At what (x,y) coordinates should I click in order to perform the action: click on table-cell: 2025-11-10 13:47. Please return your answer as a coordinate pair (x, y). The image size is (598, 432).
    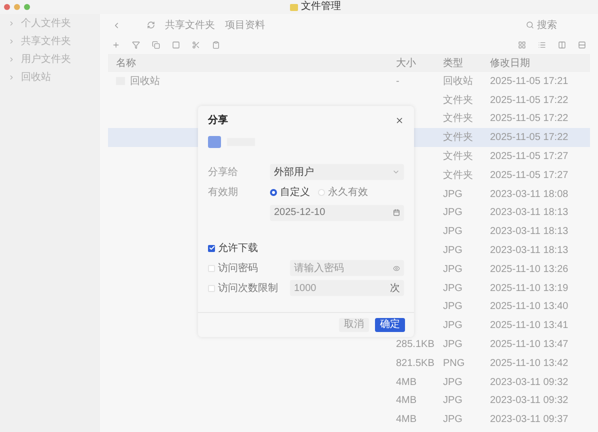
    Looking at the image, I should click on (529, 344).